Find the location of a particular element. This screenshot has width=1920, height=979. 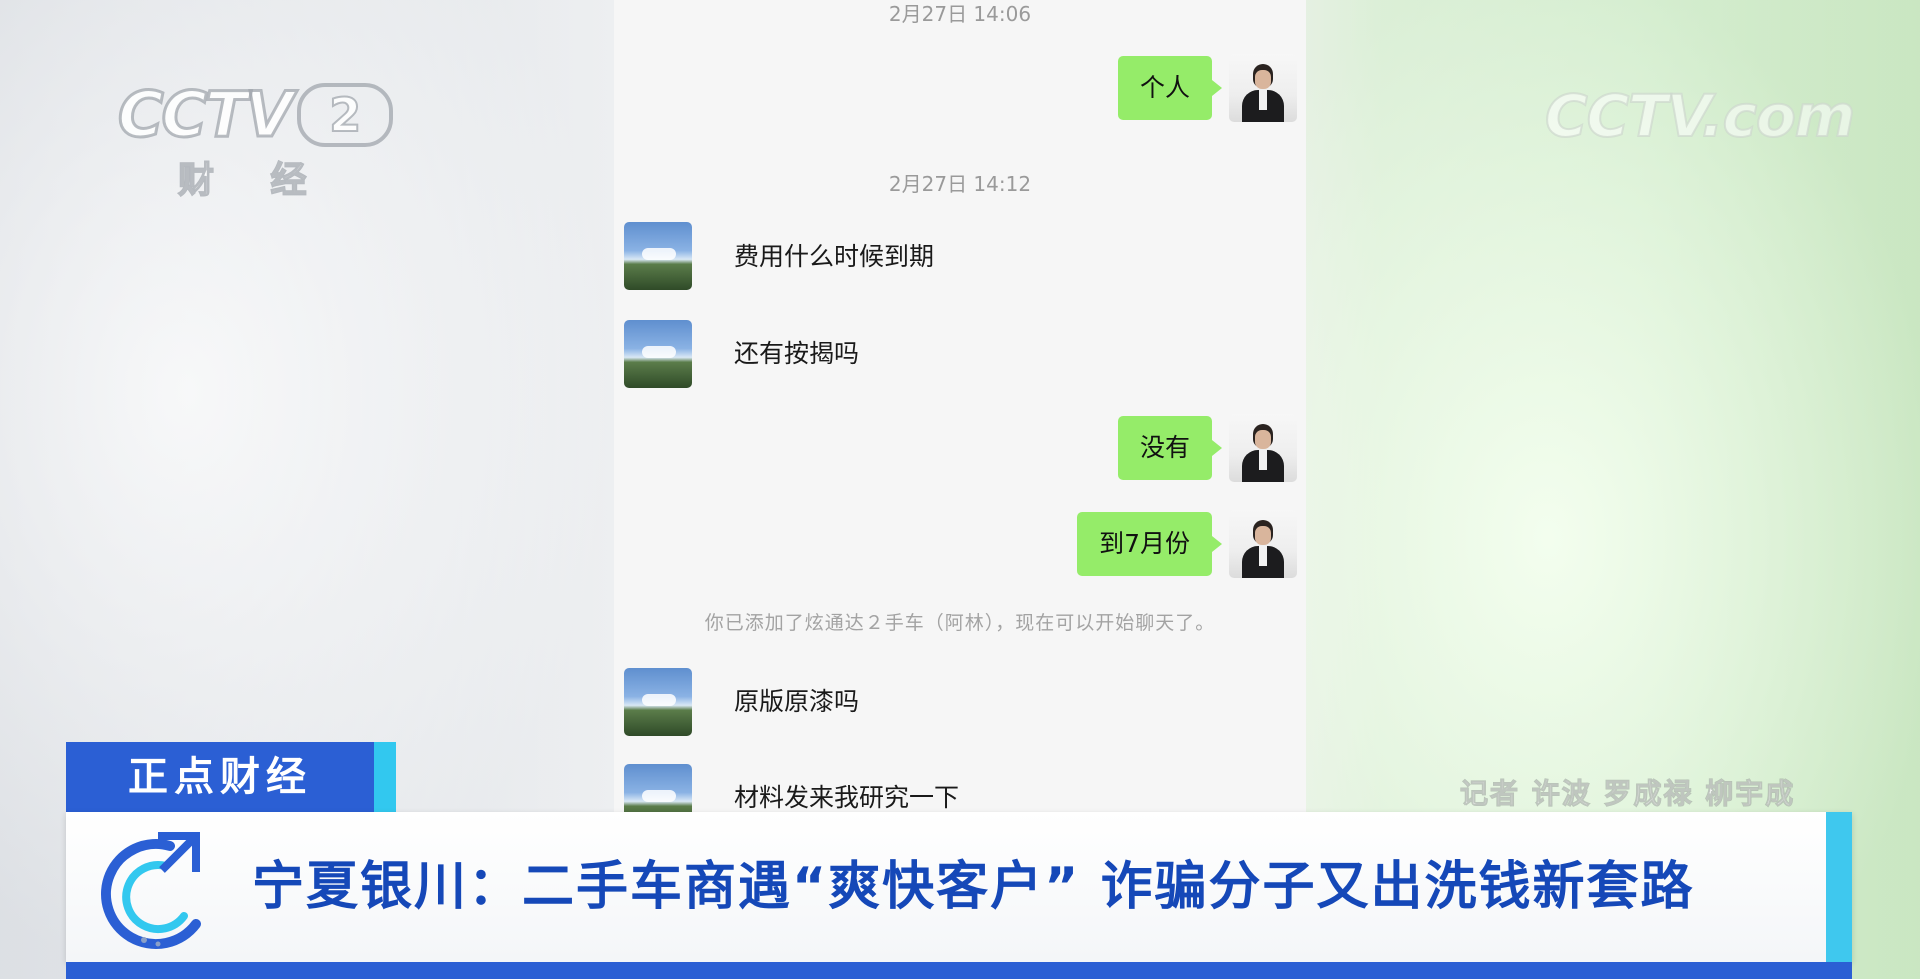

channel-name: 财 经 is located at coordinates (253, 180).